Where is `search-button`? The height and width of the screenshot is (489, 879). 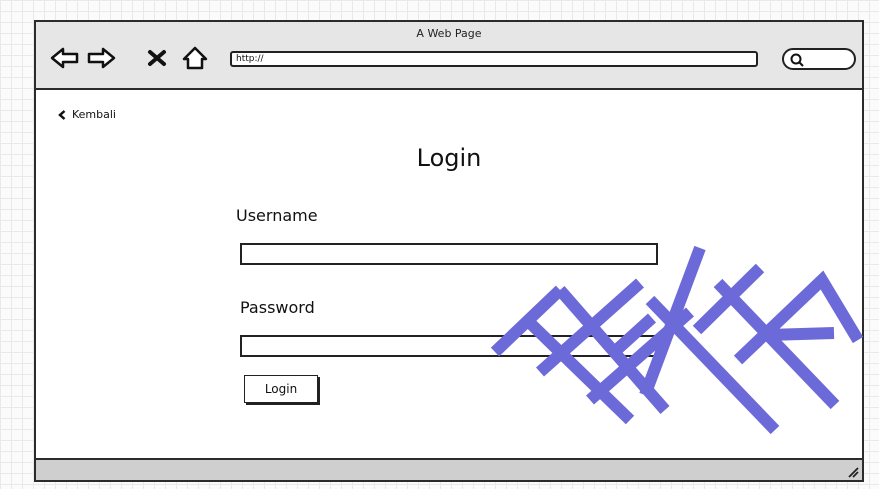 search-button is located at coordinates (819, 59).